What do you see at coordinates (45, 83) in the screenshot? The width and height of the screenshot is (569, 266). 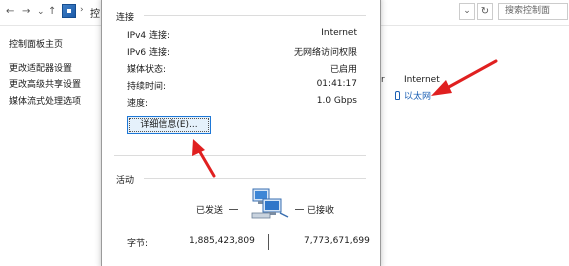 I see `sidebar-link-sharing-settings: 更改高级共享设置` at bounding box center [45, 83].